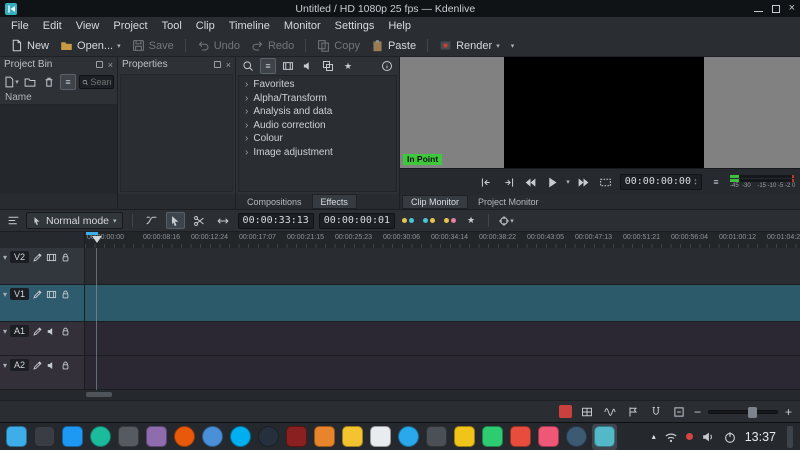 This screenshot has height=450, width=800. Describe the element at coordinates (689, 436) in the screenshot. I see `notification-badge` at that location.